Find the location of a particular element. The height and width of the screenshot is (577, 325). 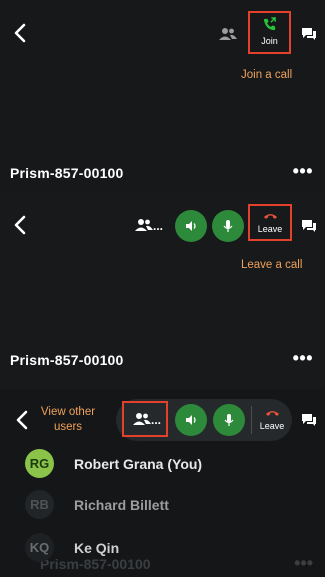

avatar: RB is located at coordinates (39, 504).